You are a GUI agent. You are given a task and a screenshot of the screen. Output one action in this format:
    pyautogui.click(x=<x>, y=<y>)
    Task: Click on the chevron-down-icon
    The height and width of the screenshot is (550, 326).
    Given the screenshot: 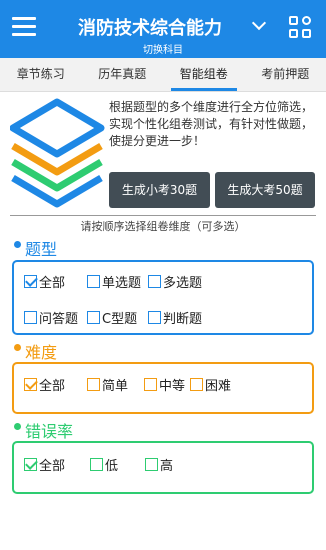 What is the action you would take?
    pyautogui.click(x=259, y=23)
    